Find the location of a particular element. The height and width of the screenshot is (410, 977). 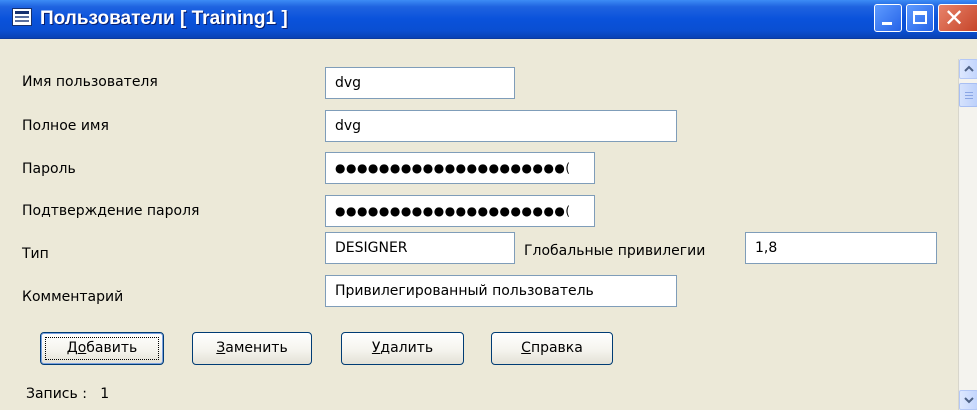

username-label: Имя пользователя is located at coordinates (90, 82).